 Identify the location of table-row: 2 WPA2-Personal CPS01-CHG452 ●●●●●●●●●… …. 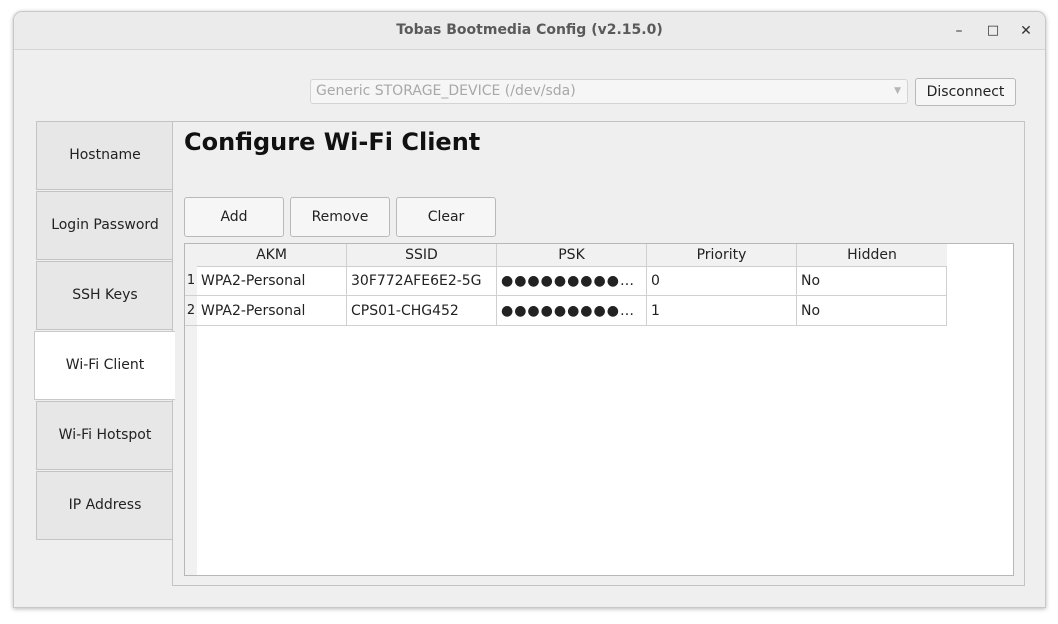
(566, 311).